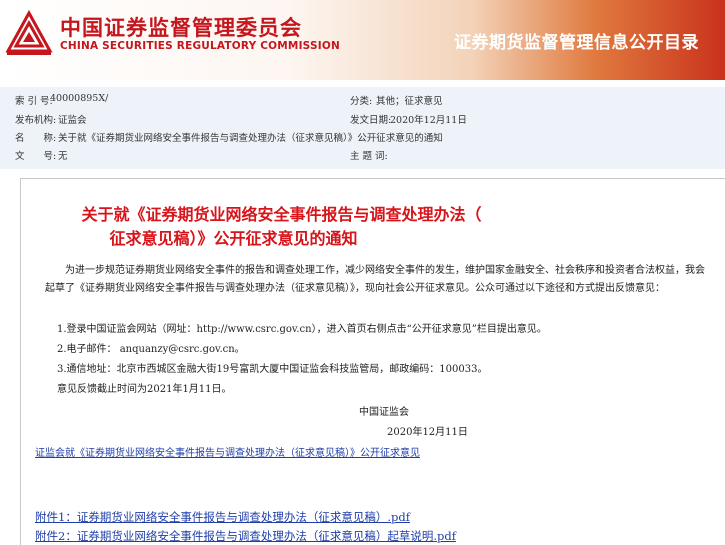 This screenshot has height=545, width=725. I want to click on date-value: 2020年12月11日, so click(428, 120).